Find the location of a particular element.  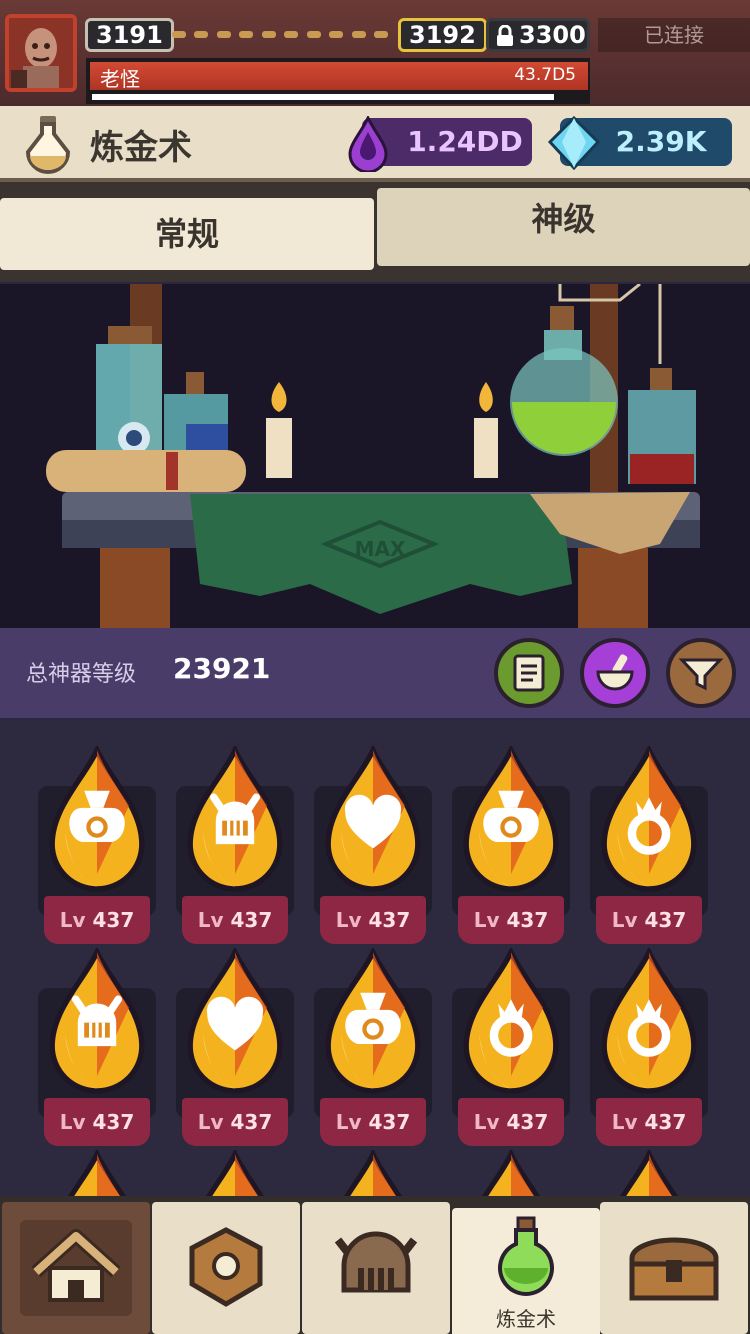

list-button is located at coordinates (529, 673).